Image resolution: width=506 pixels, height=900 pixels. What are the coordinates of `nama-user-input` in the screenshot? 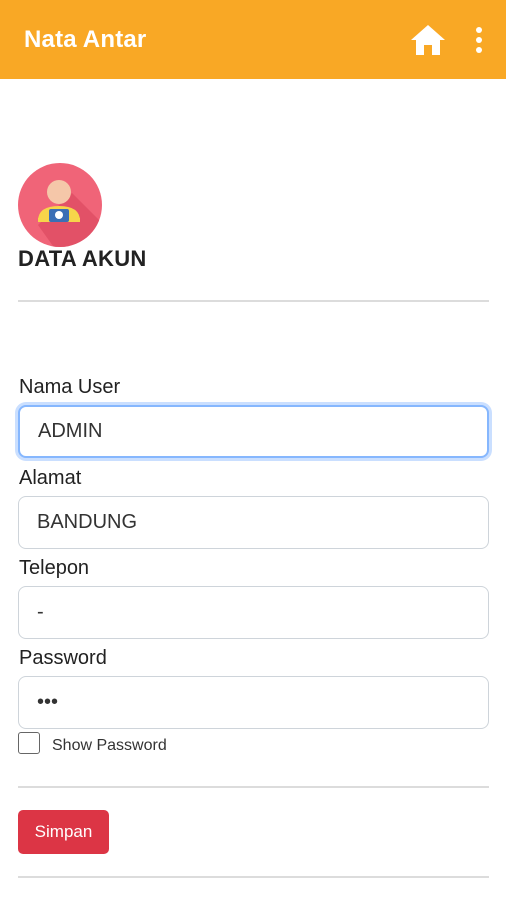 It's located at (253, 431).